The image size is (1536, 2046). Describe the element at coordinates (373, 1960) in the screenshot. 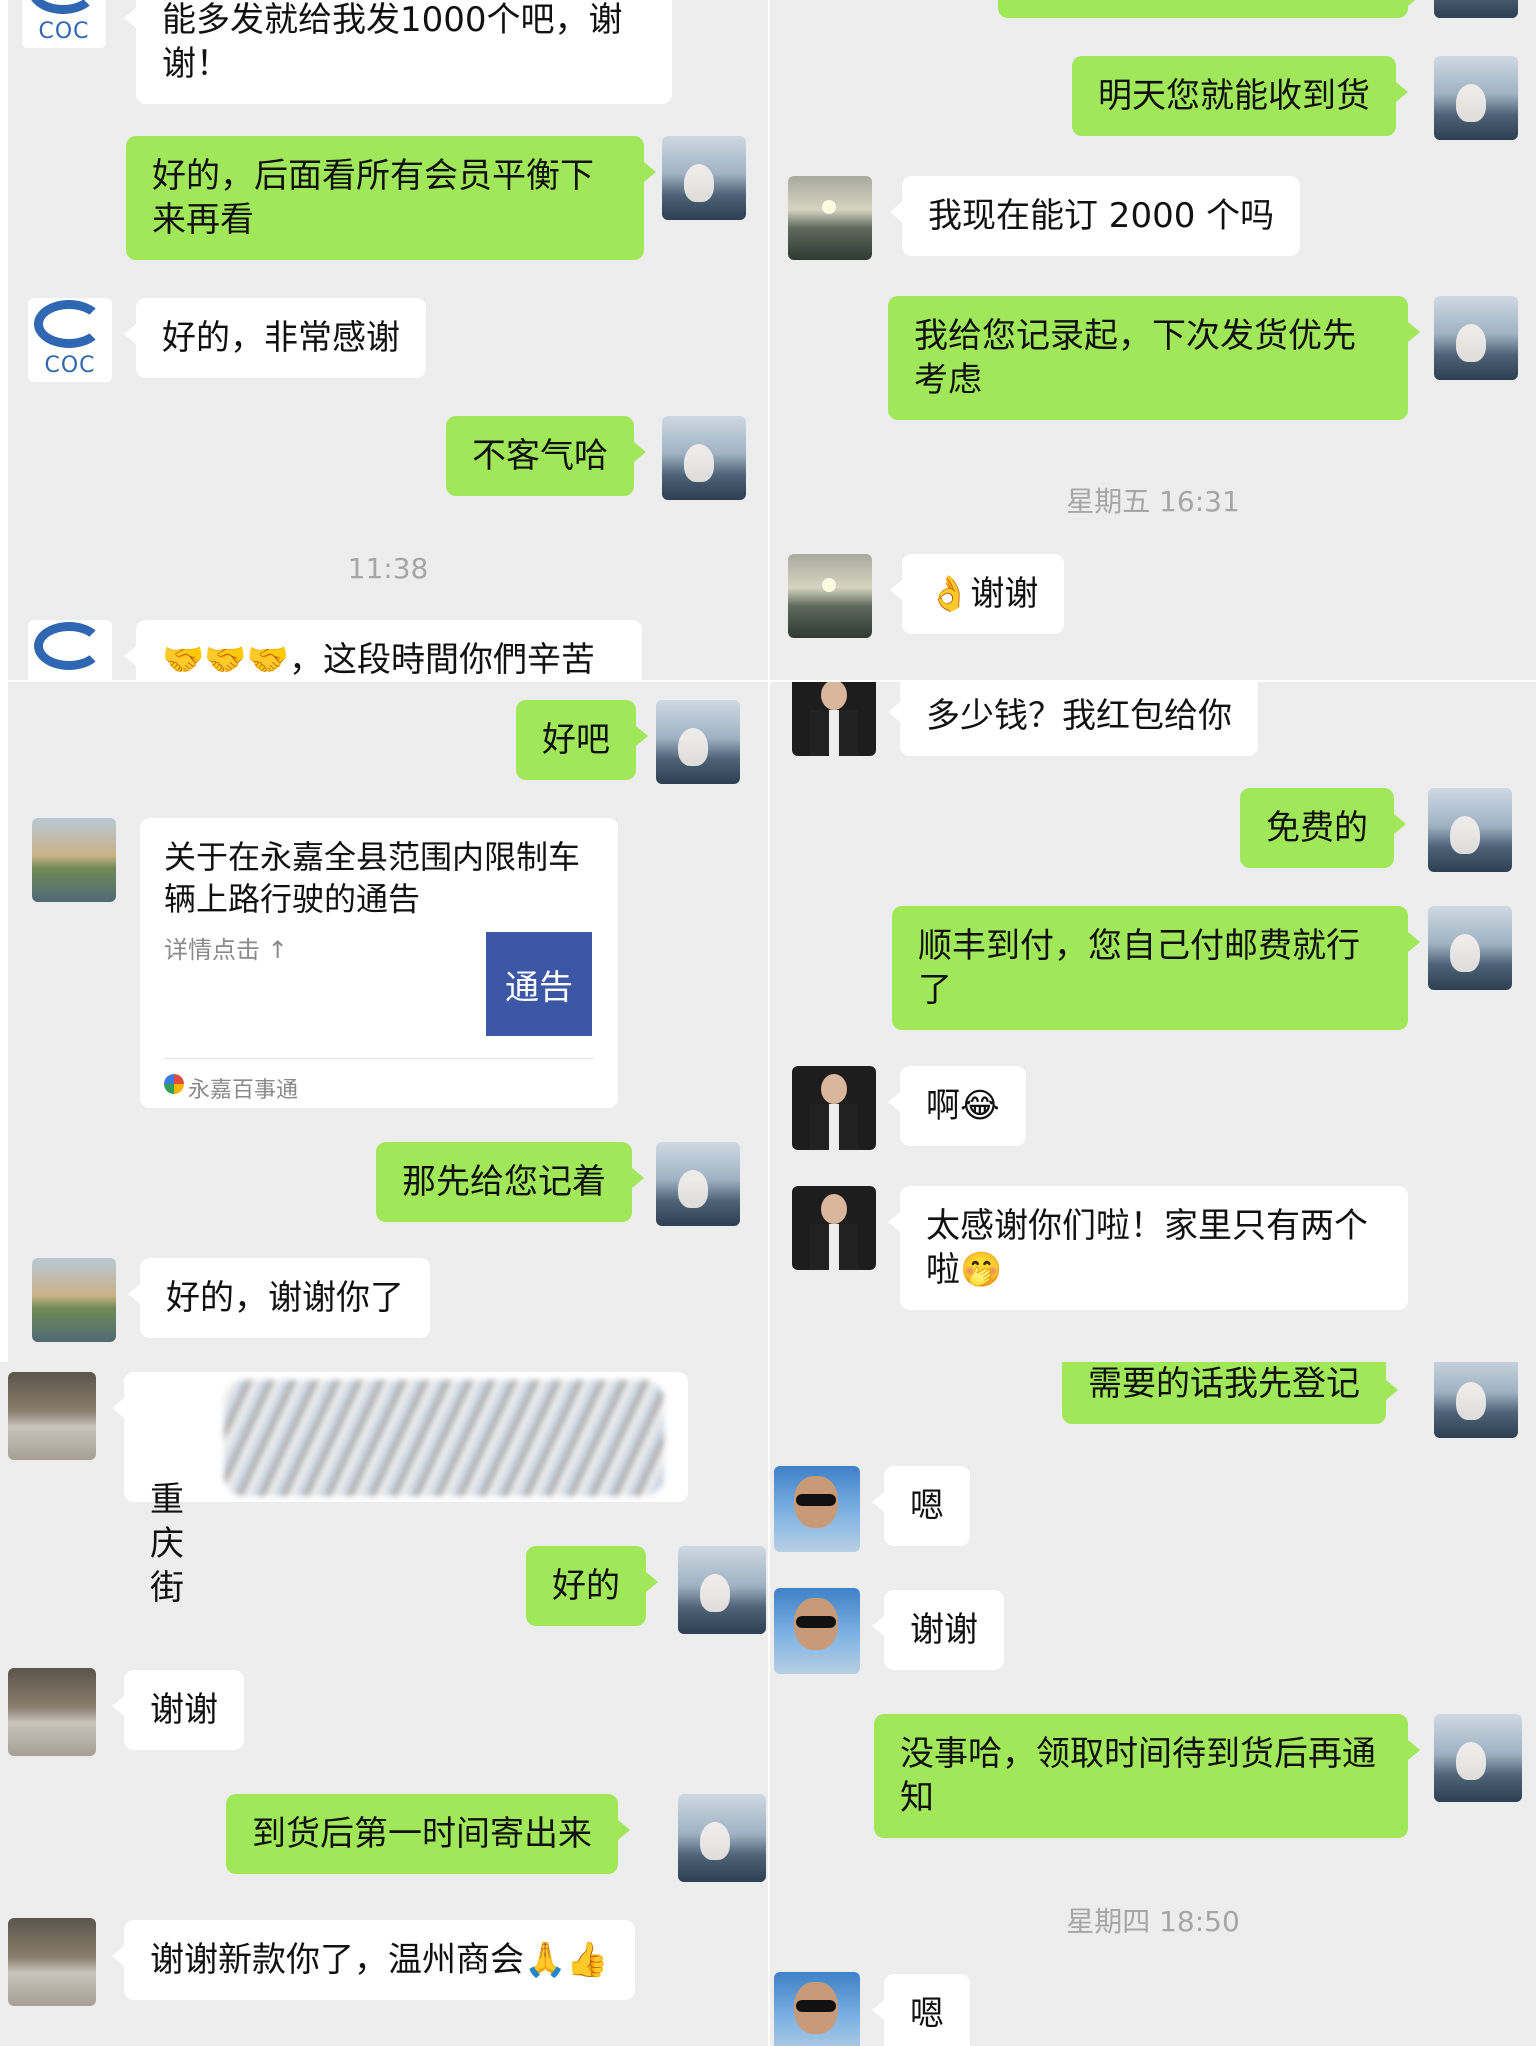

I see `message-incoming: 谢谢新款你了，温州商会🙏👍` at that location.